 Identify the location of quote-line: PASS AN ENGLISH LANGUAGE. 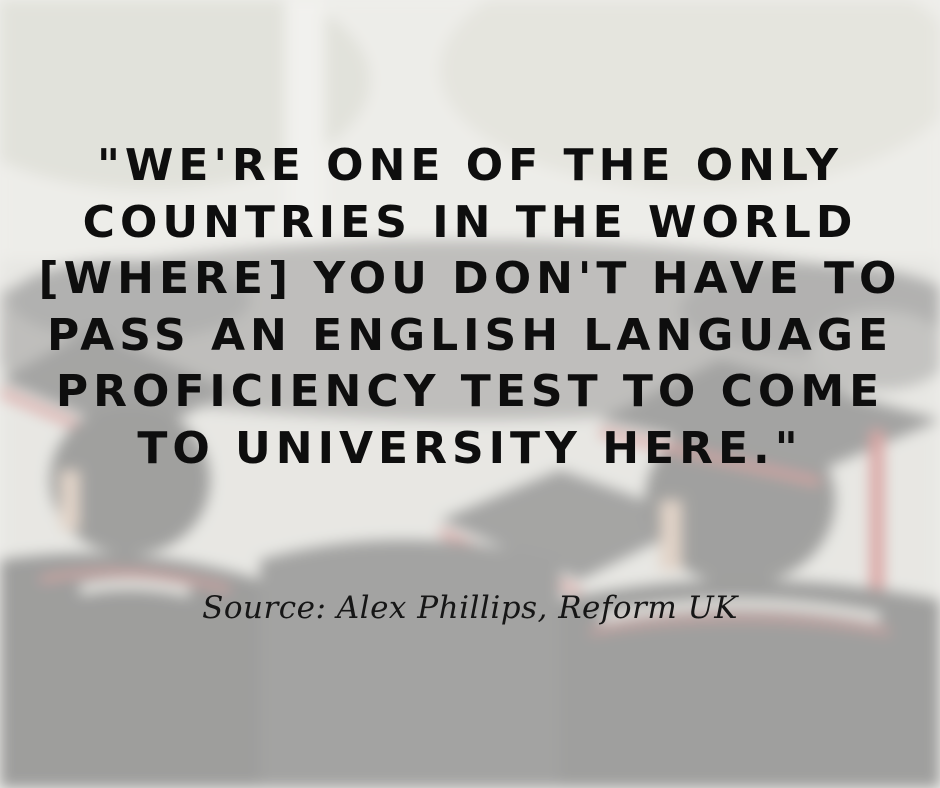
(470, 335).